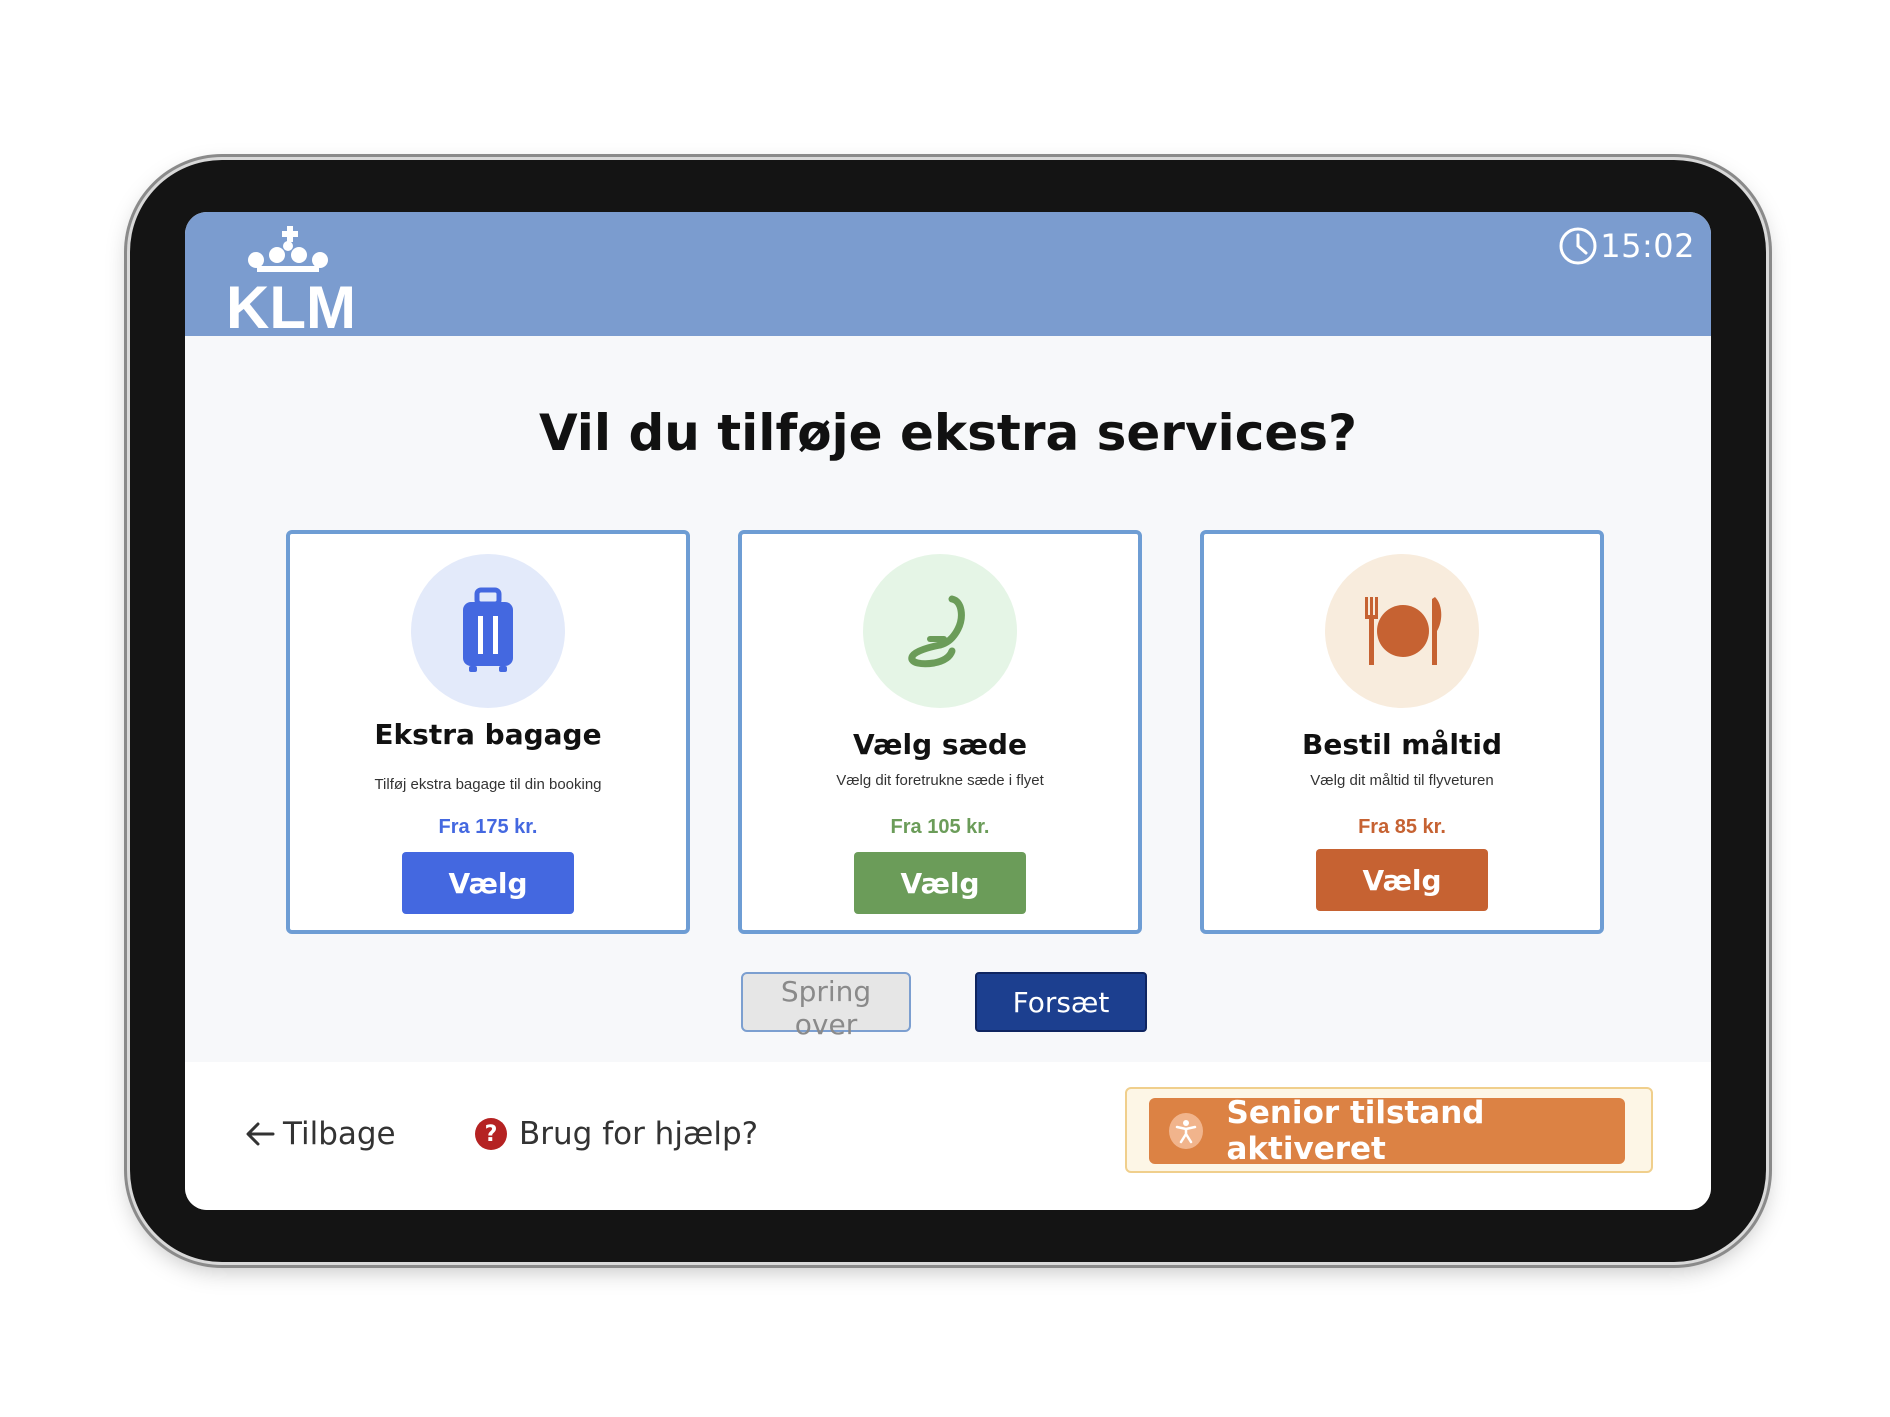 The width and height of the screenshot is (1890, 1417). Describe the element at coordinates (1186, 1131) in the screenshot. I see `accessibility-icon` at that location.